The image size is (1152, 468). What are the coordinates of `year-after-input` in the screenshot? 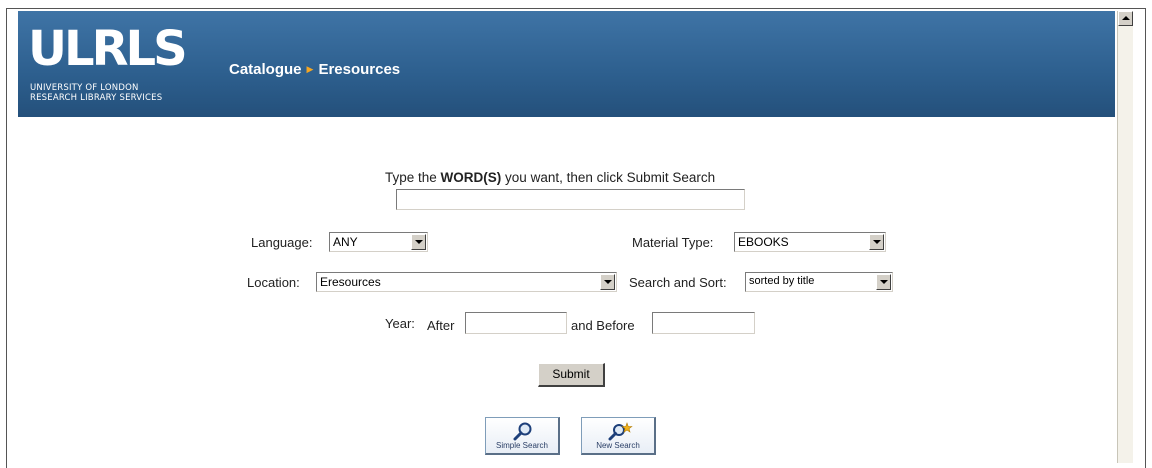 It's located at (516, 323).